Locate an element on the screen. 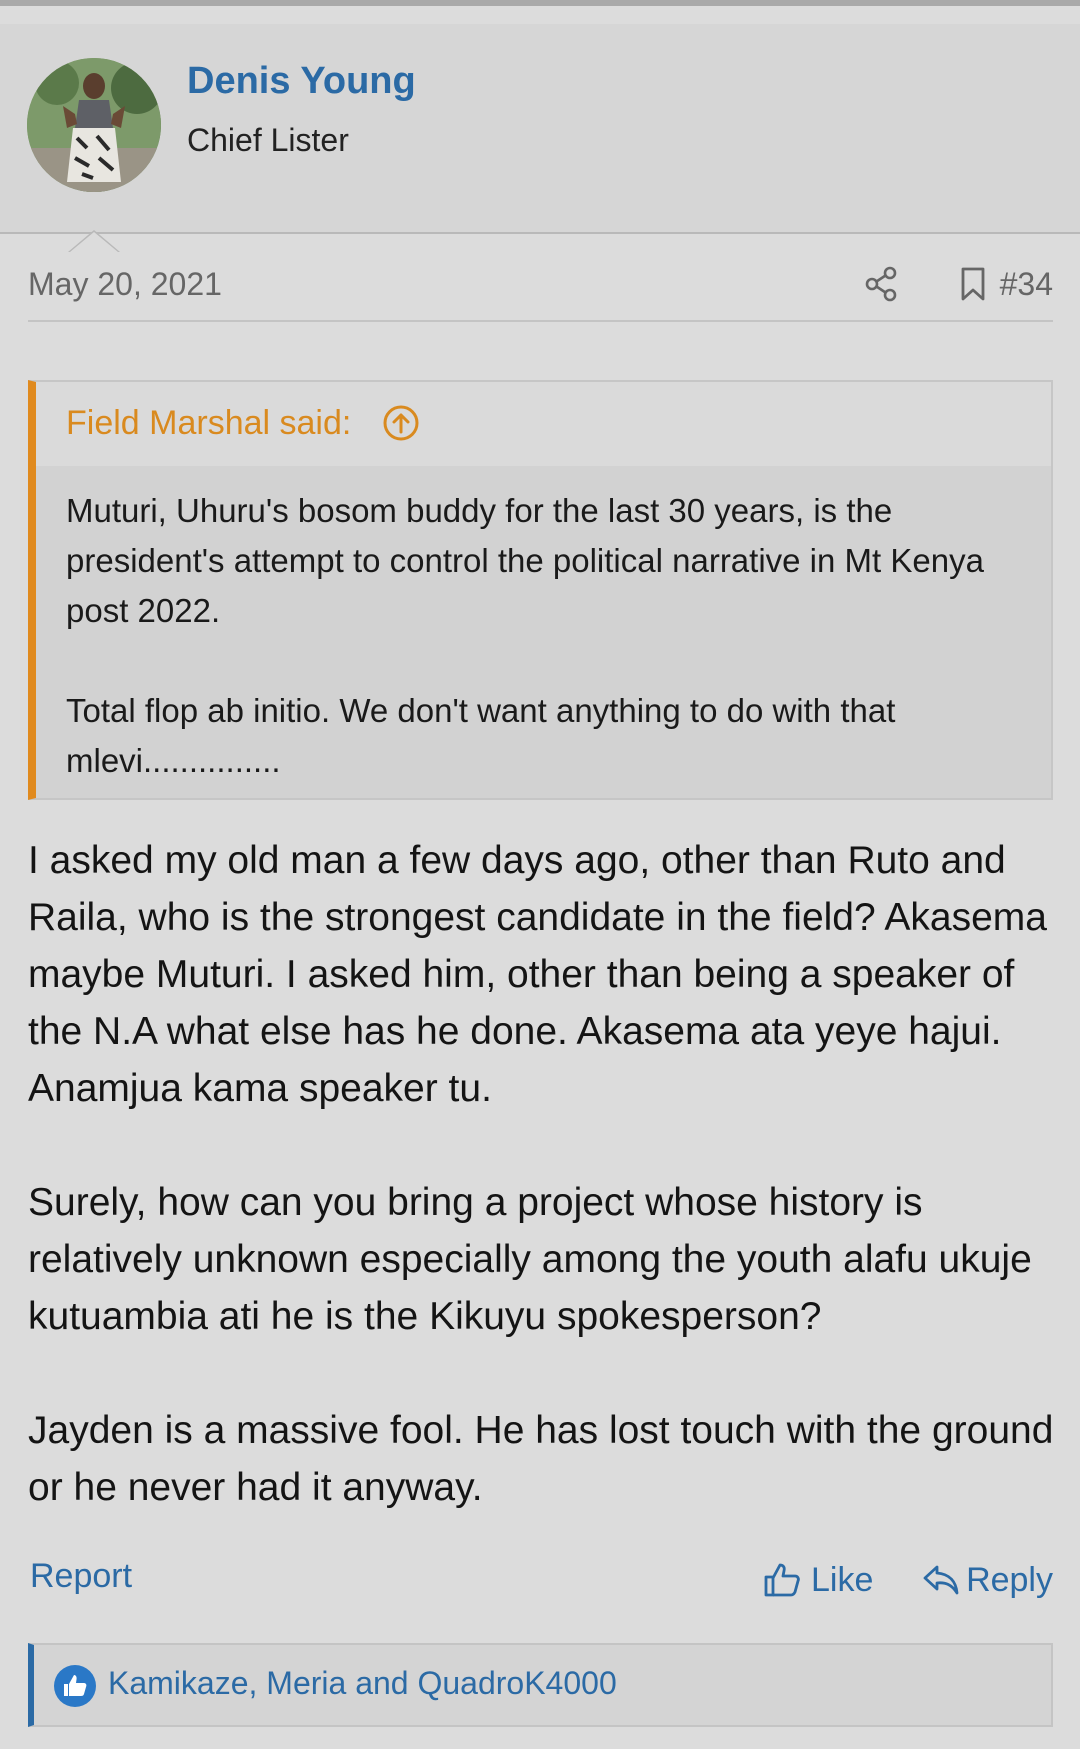  avatar-photo-icon is located at coordinates (94, 125).